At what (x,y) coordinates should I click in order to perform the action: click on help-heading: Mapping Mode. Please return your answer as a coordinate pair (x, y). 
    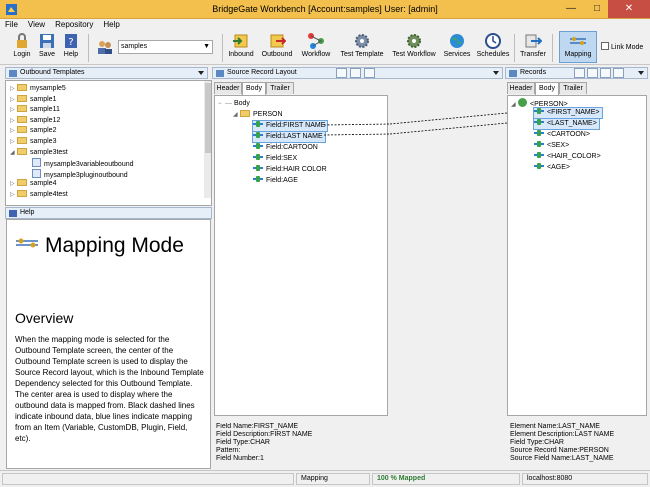
    Looking at the image, I should click on (99, 245).